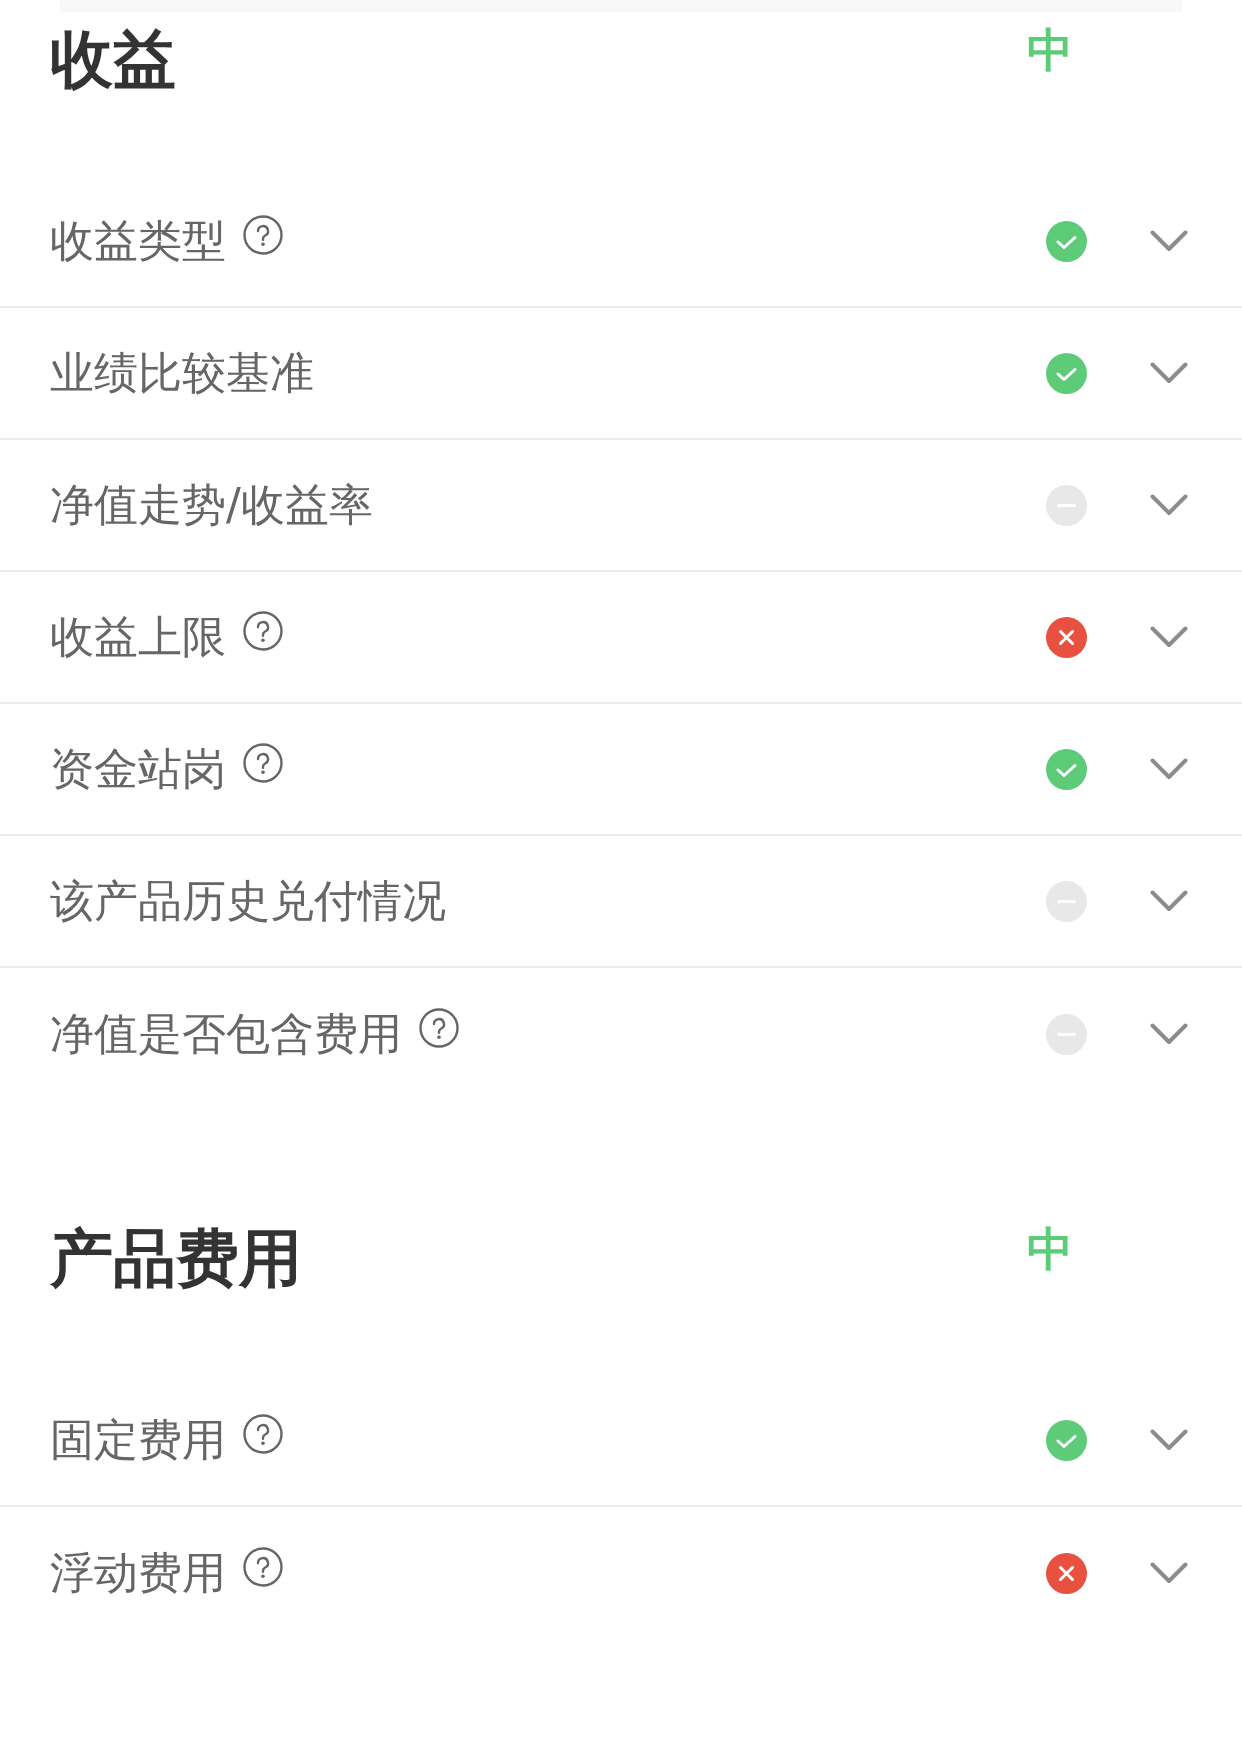 The width and height of the screenshot is (1242, 1740). I want to click on item-label: 净值是否包含费用, so click(226, 1034).